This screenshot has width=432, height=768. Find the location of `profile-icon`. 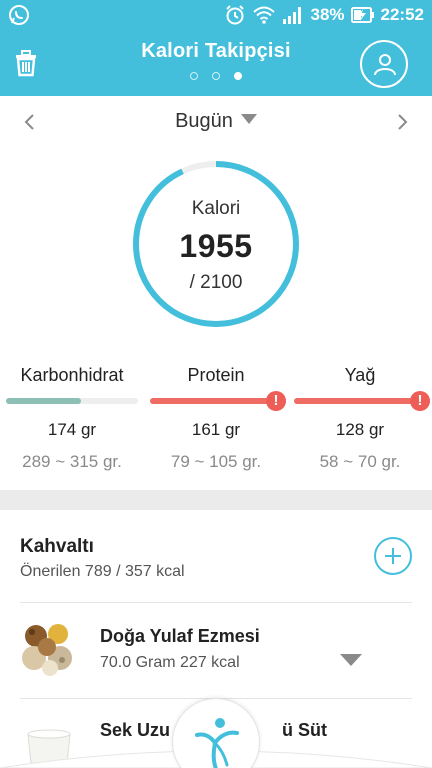

profile-icon is located at coordinates (385, 65).